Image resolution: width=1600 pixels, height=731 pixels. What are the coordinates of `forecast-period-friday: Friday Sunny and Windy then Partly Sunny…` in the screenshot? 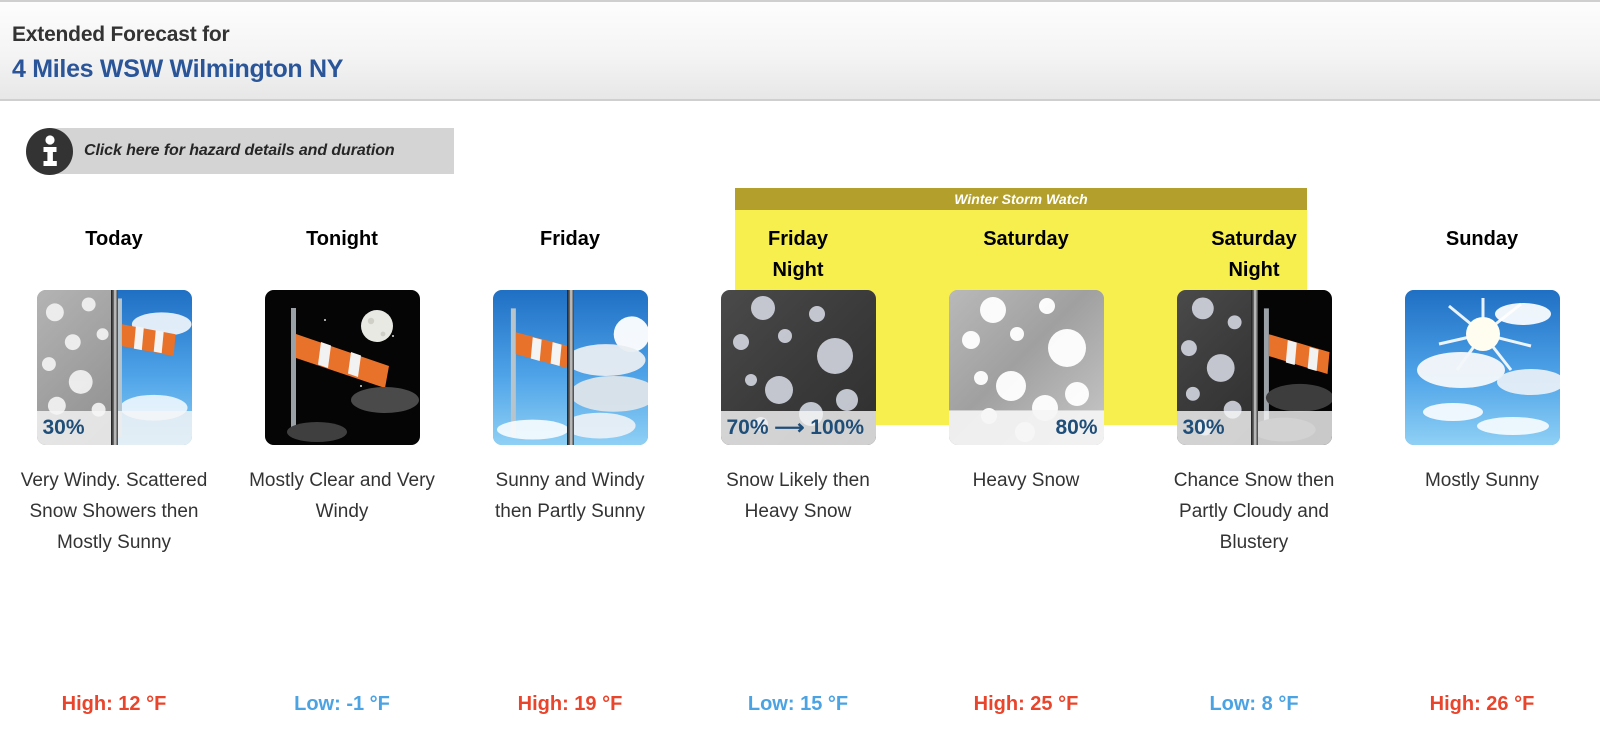 It's located at (570, 452).